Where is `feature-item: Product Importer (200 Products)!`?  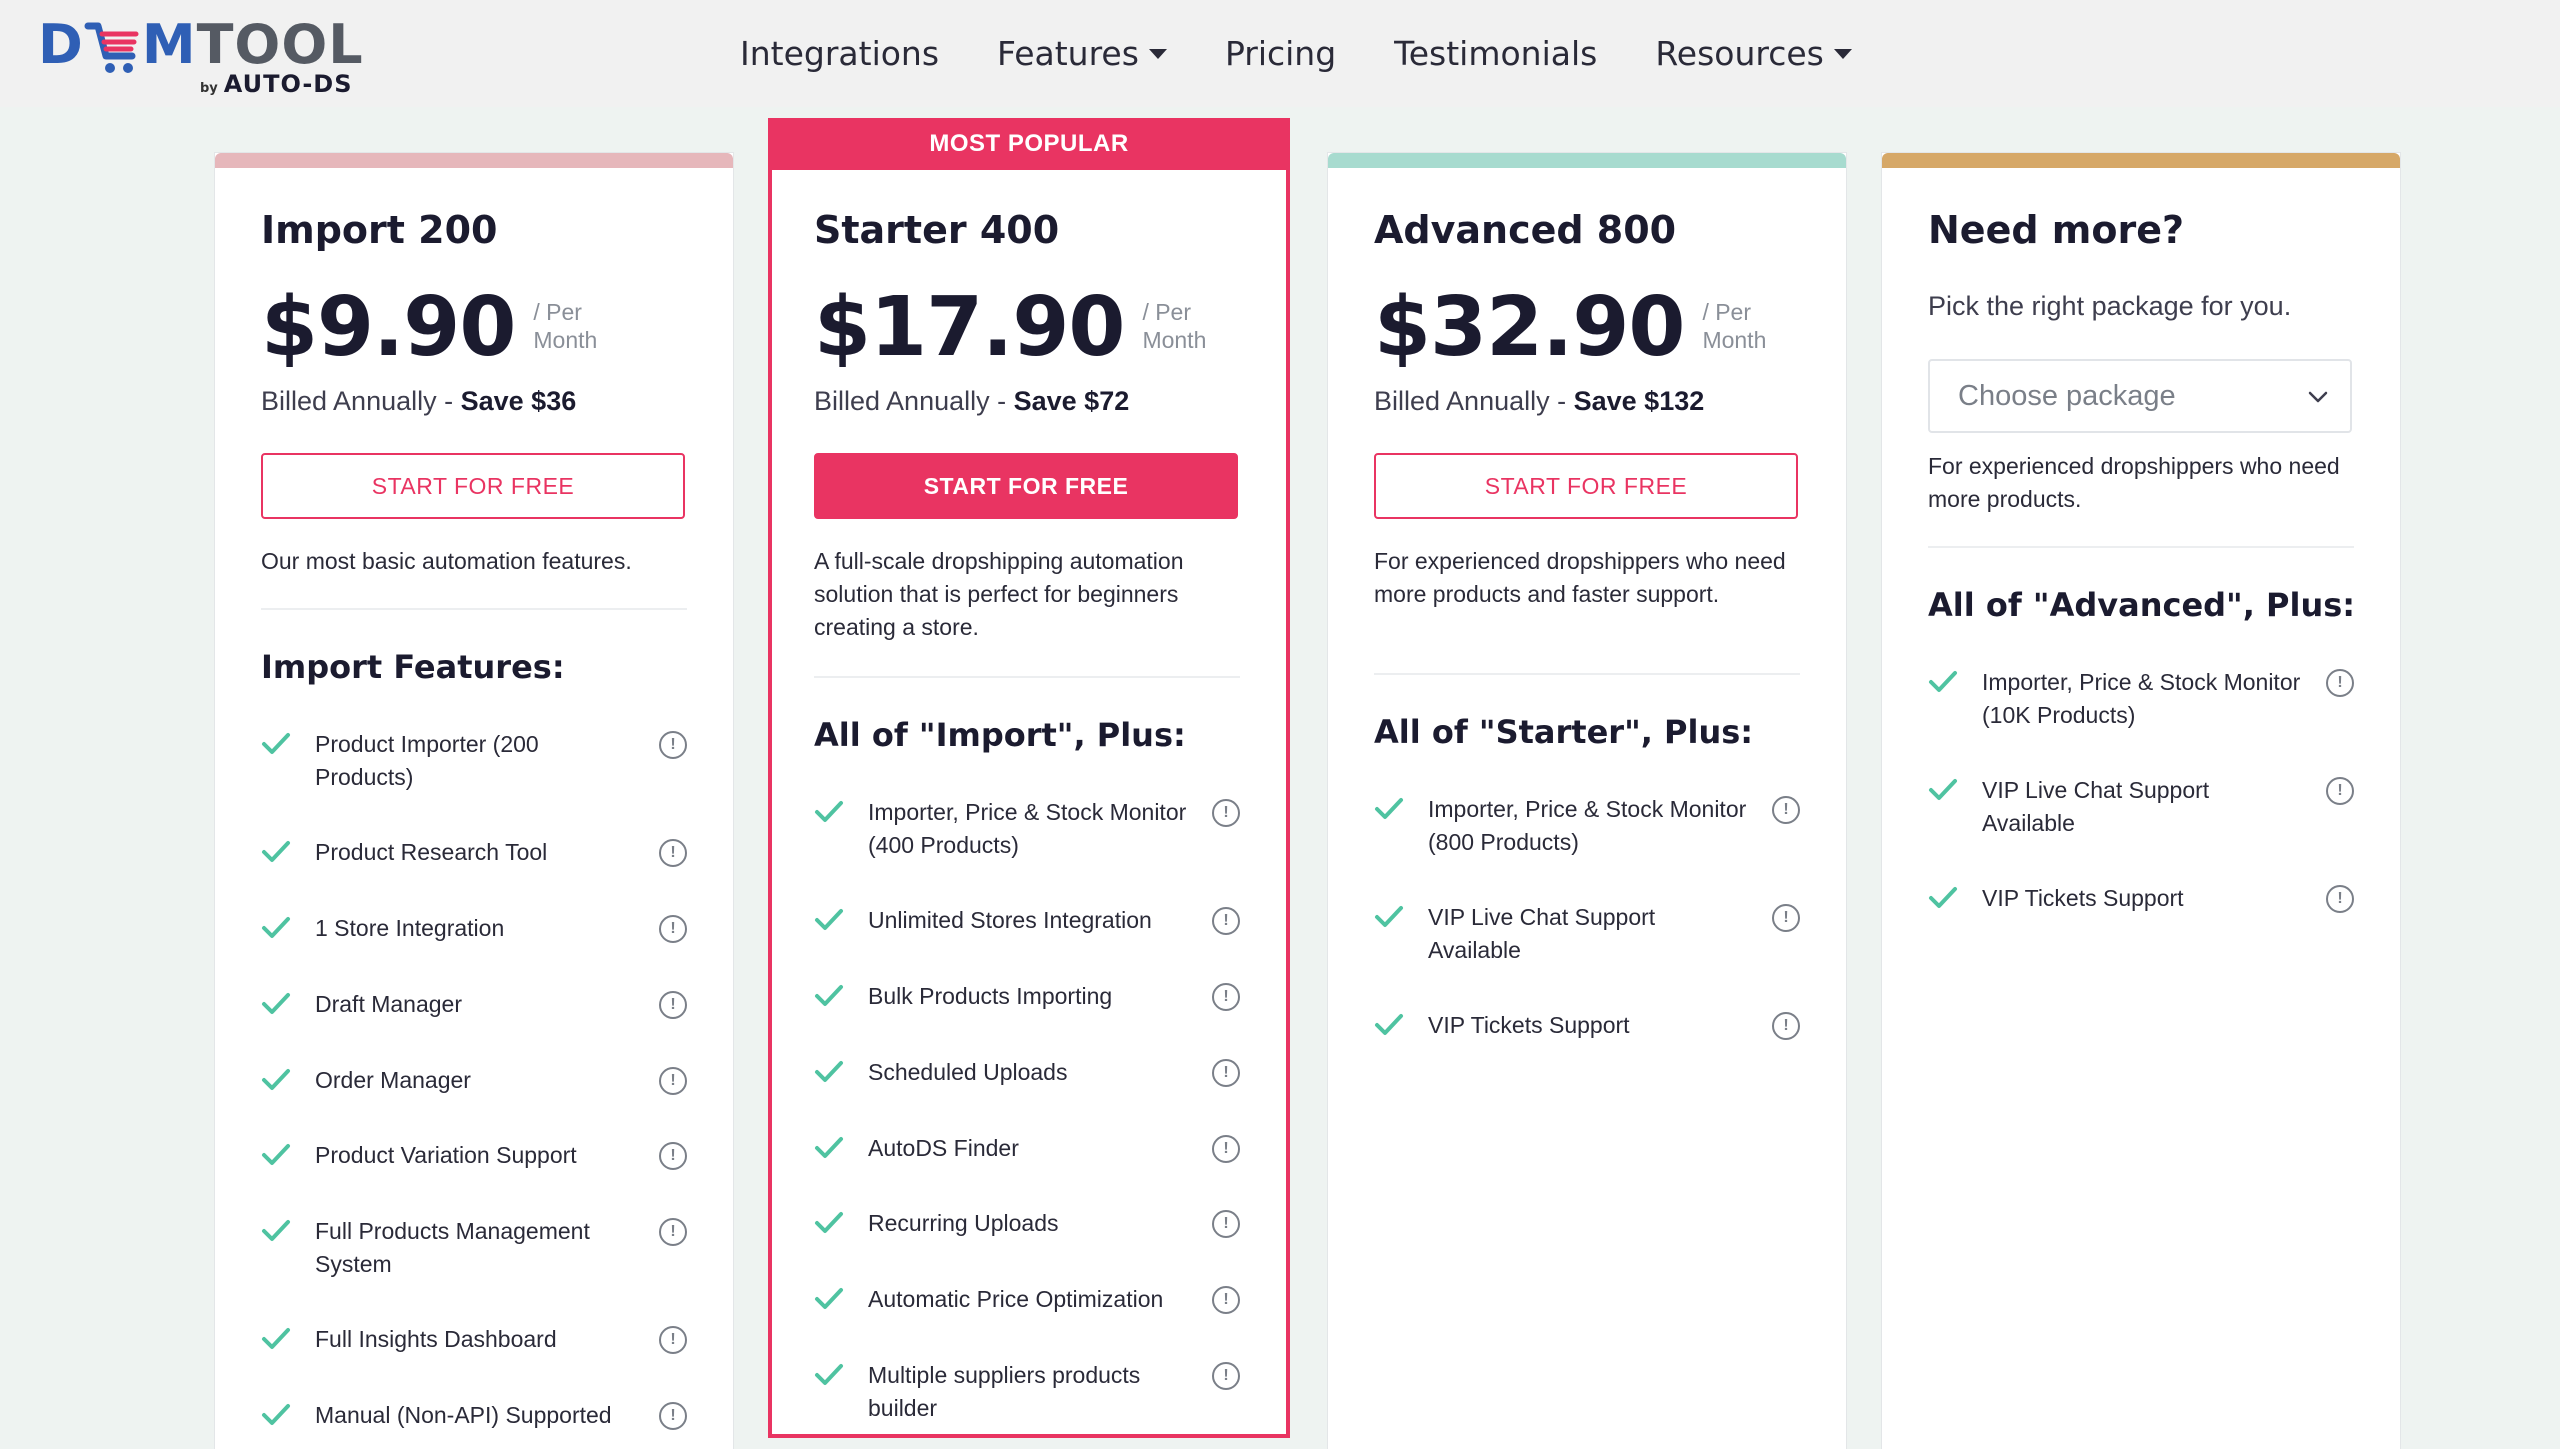
feature-item: Product Importer (200 Products)! is located at coordinates (474, 763).